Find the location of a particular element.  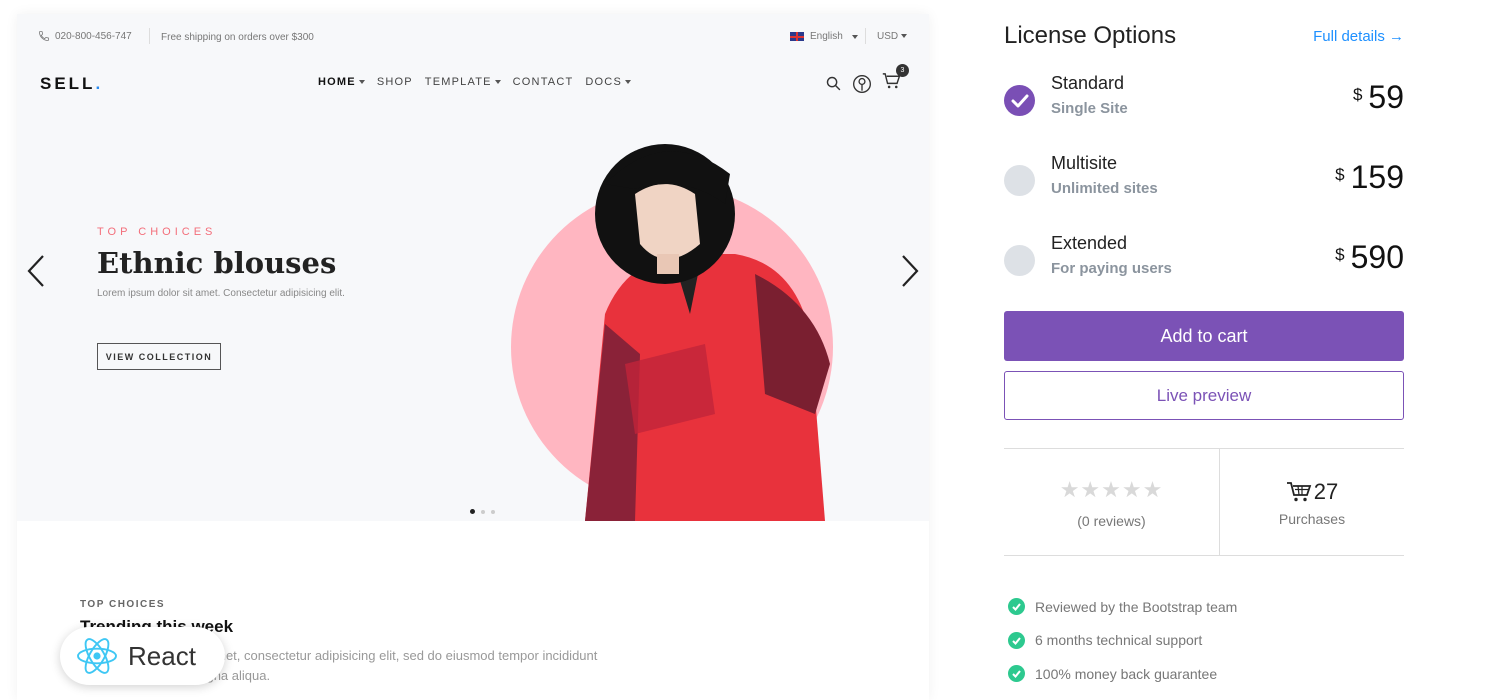

model-image is located at coordinates (707, 332).